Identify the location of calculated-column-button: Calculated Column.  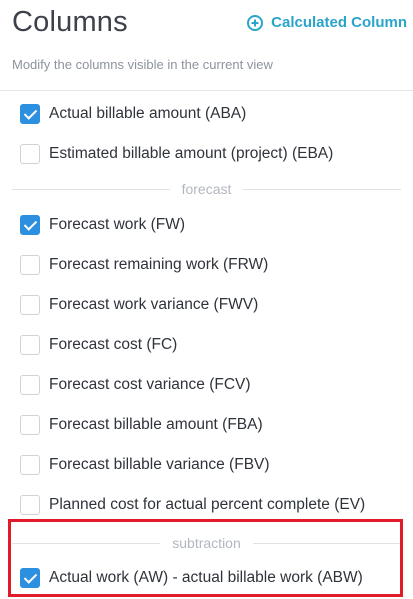
(327, 22).